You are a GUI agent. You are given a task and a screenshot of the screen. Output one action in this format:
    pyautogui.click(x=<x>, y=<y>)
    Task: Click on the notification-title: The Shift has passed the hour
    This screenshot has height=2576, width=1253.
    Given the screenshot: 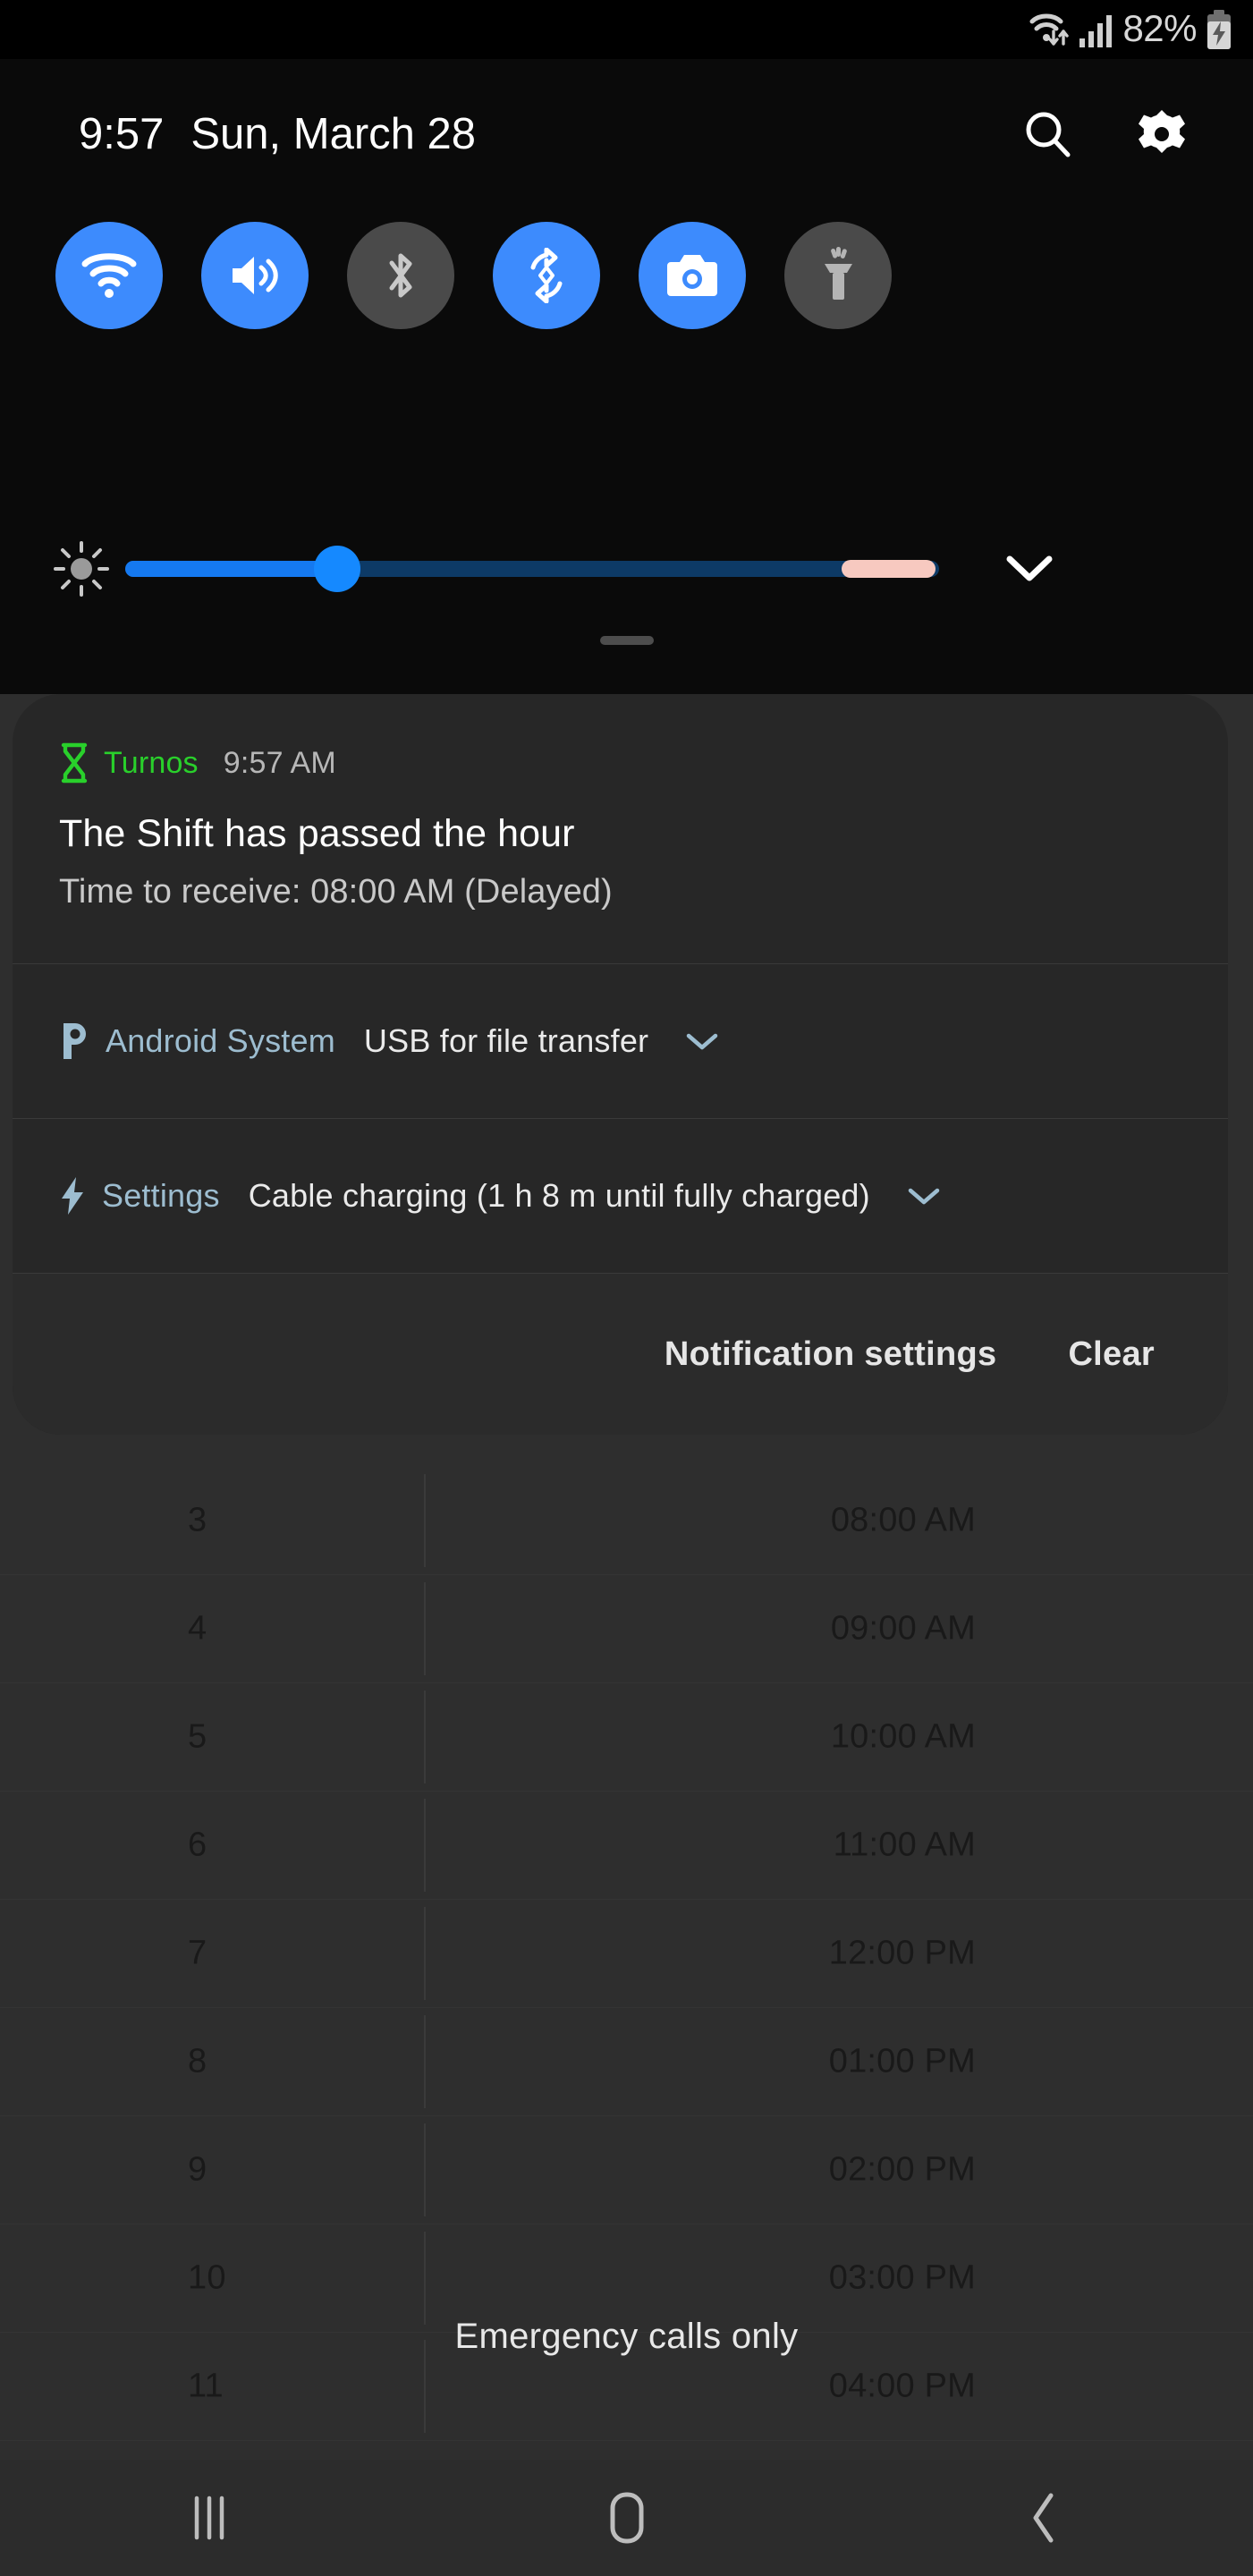 What is the action you would take?
    pyautogui.click(x=317, y=833)
    